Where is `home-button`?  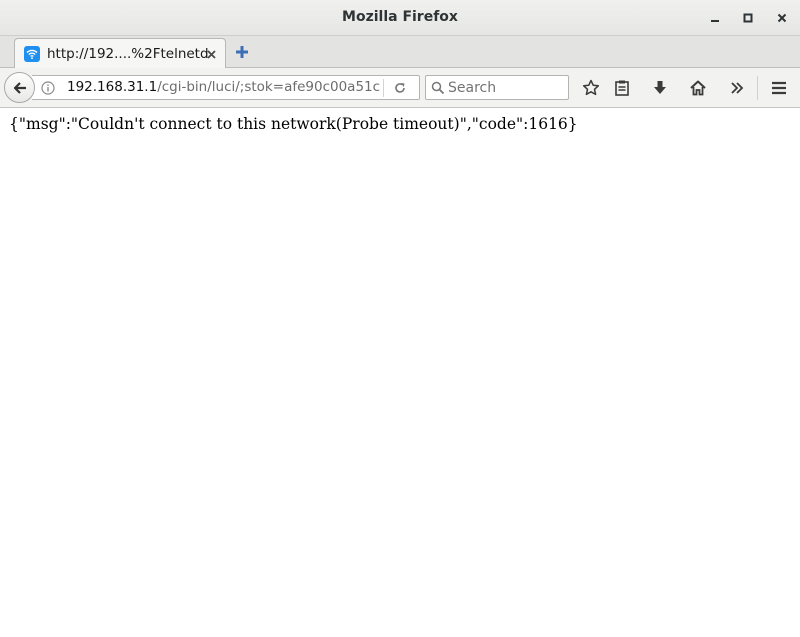
home-button is located at coordinates (698, 88).